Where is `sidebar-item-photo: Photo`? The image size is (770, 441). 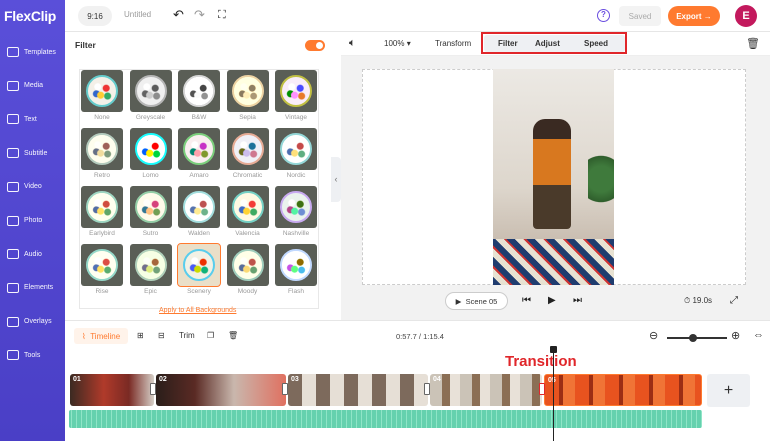 sidebar-item-photo: Photo is located at coordinates (32, 221).